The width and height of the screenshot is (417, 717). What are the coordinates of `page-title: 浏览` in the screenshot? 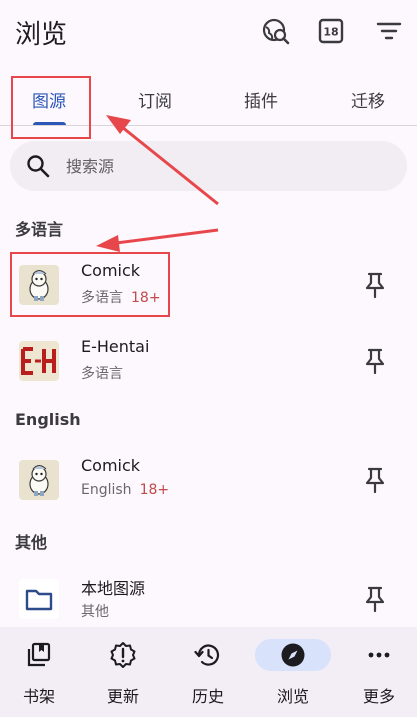 It's located at (41, 35).